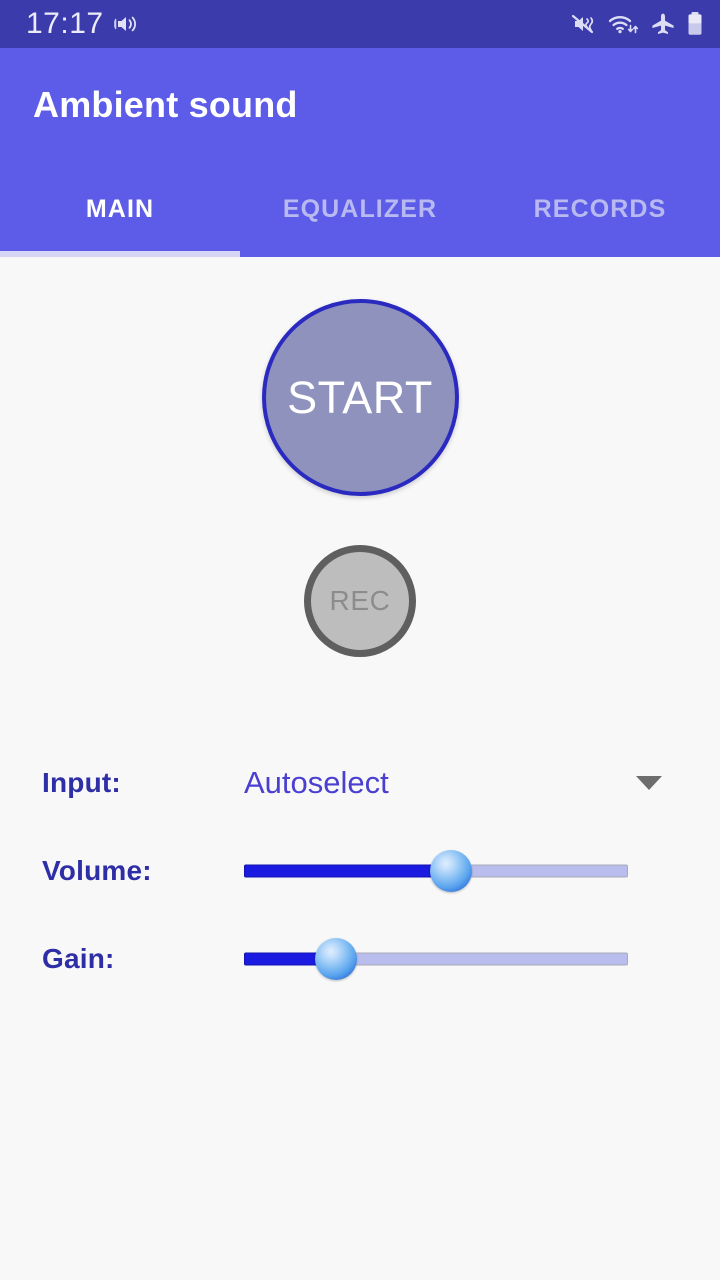 The image size is (720, 1280). Describe the element at coordinates (695, 24) in the screenshot. I see `battery-icon` at that location.